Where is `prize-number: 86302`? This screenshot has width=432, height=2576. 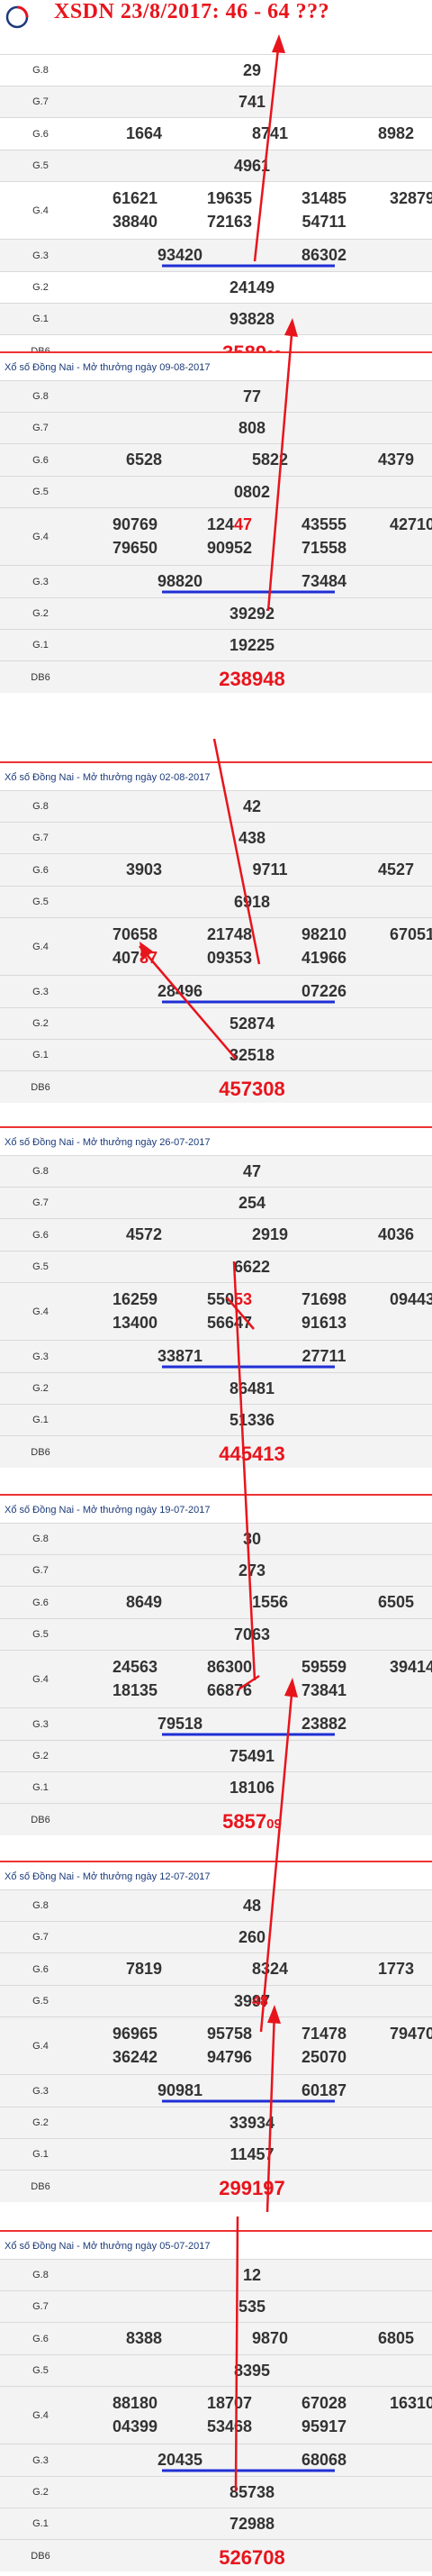
prize-number: 86302 is located at coordinates (324, 255).